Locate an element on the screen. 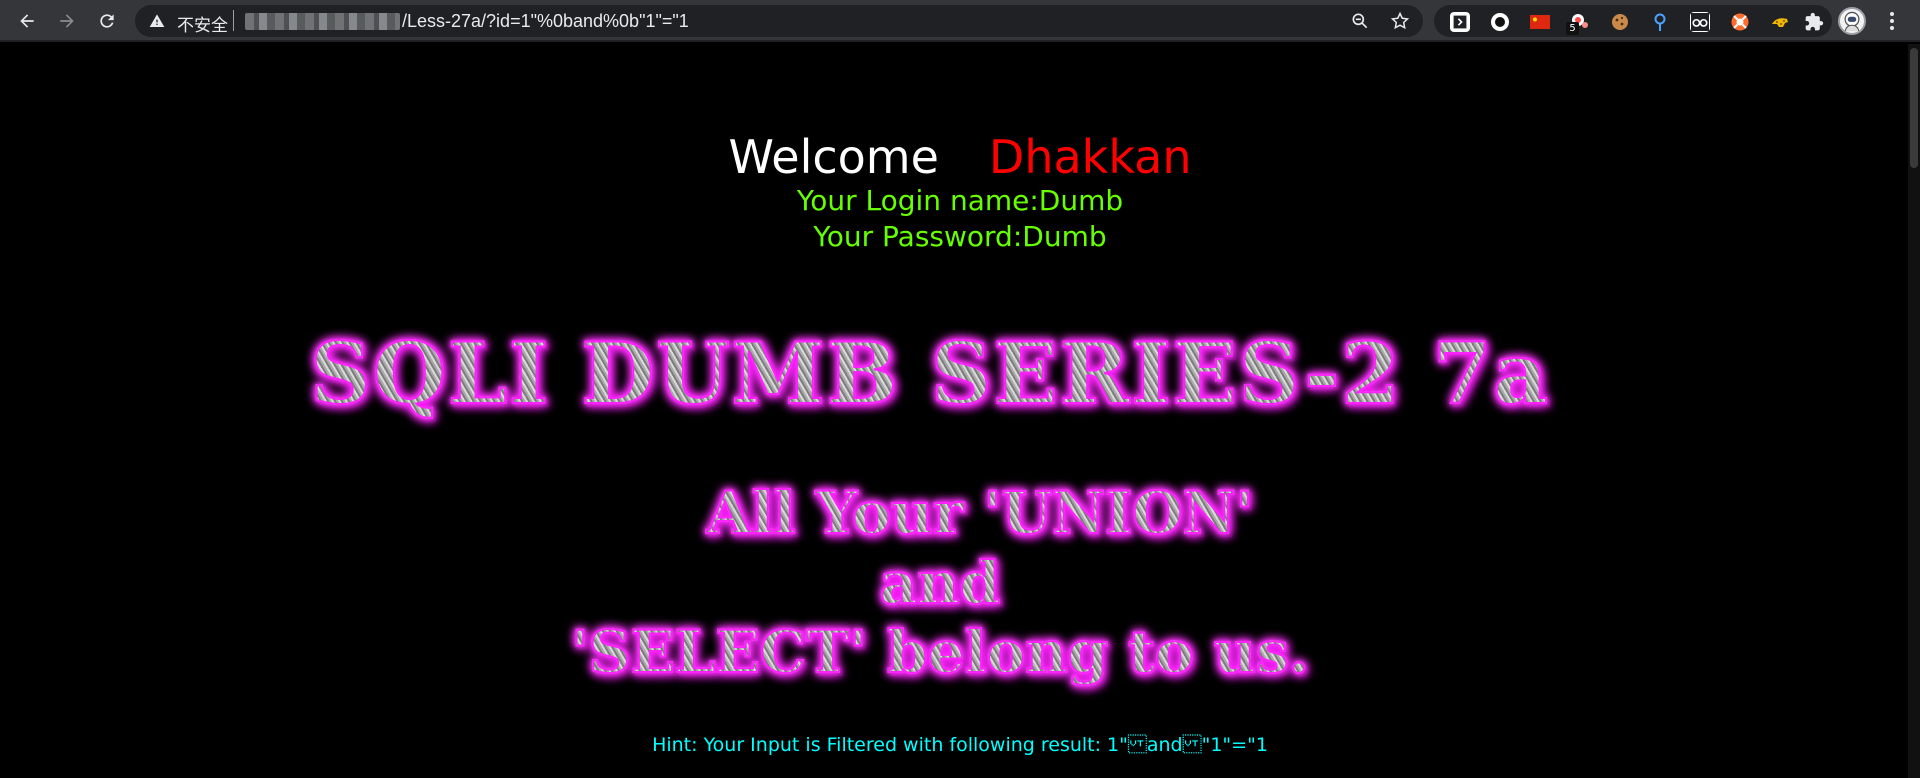 Image resolution: width=1920 pixels, height=778 pixels. address-bar: 不安全 /Less-27a/?id=1"%0band%0b"1"="1 is located at coordinates (779, 21).